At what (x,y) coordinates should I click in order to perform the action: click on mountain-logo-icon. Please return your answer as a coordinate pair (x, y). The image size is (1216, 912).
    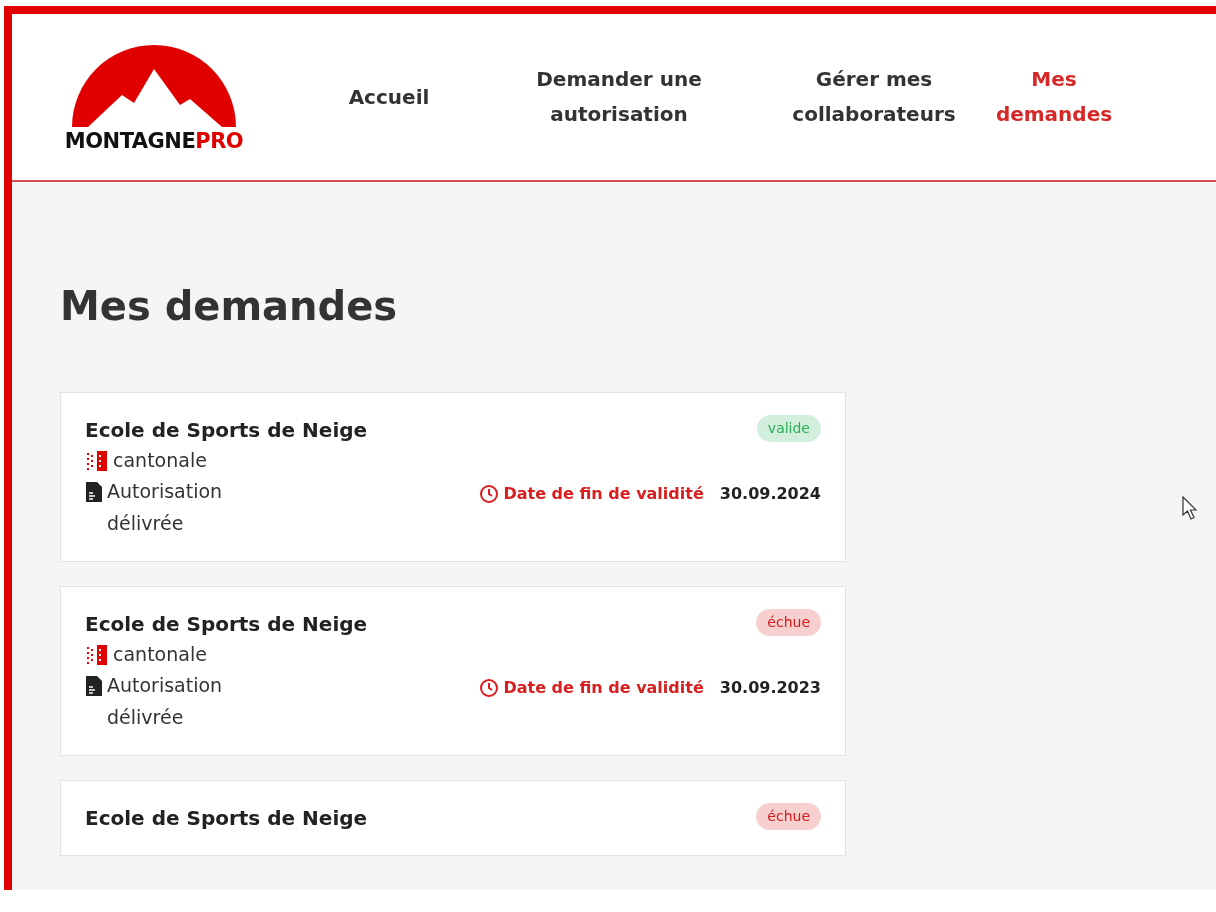
    Looking at the image, I should click on (154, 84).